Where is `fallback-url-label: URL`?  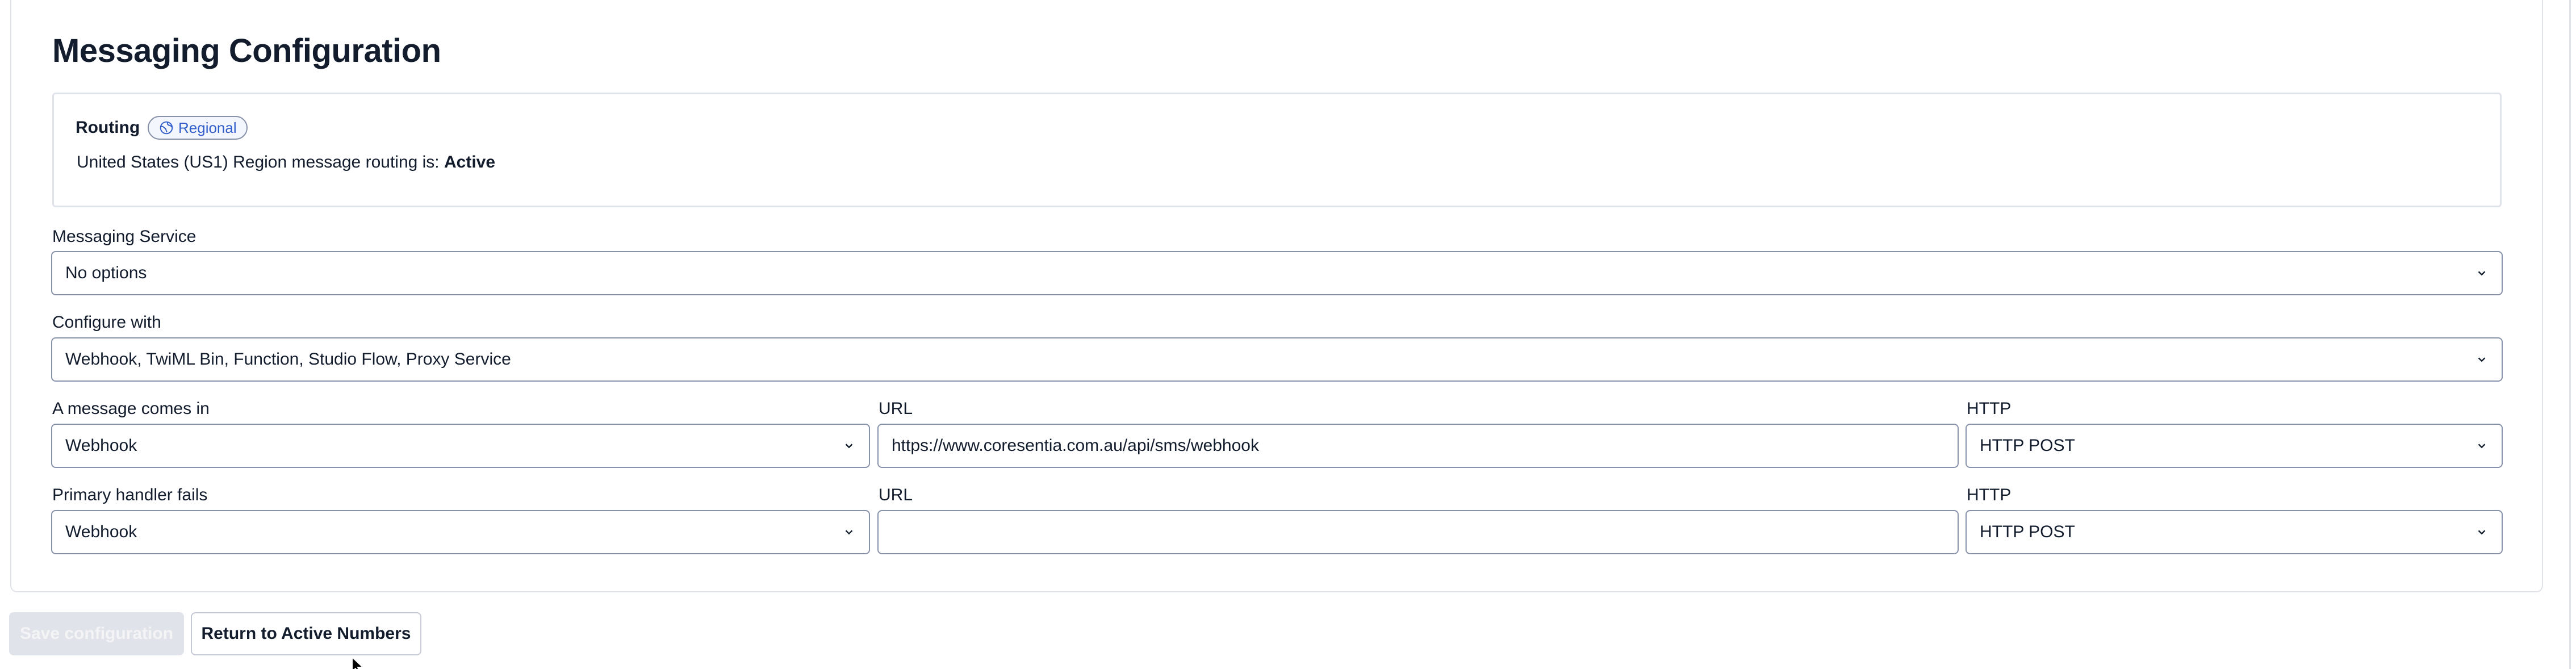
fallback-url-label: URL is located at coordinates (896, 495).